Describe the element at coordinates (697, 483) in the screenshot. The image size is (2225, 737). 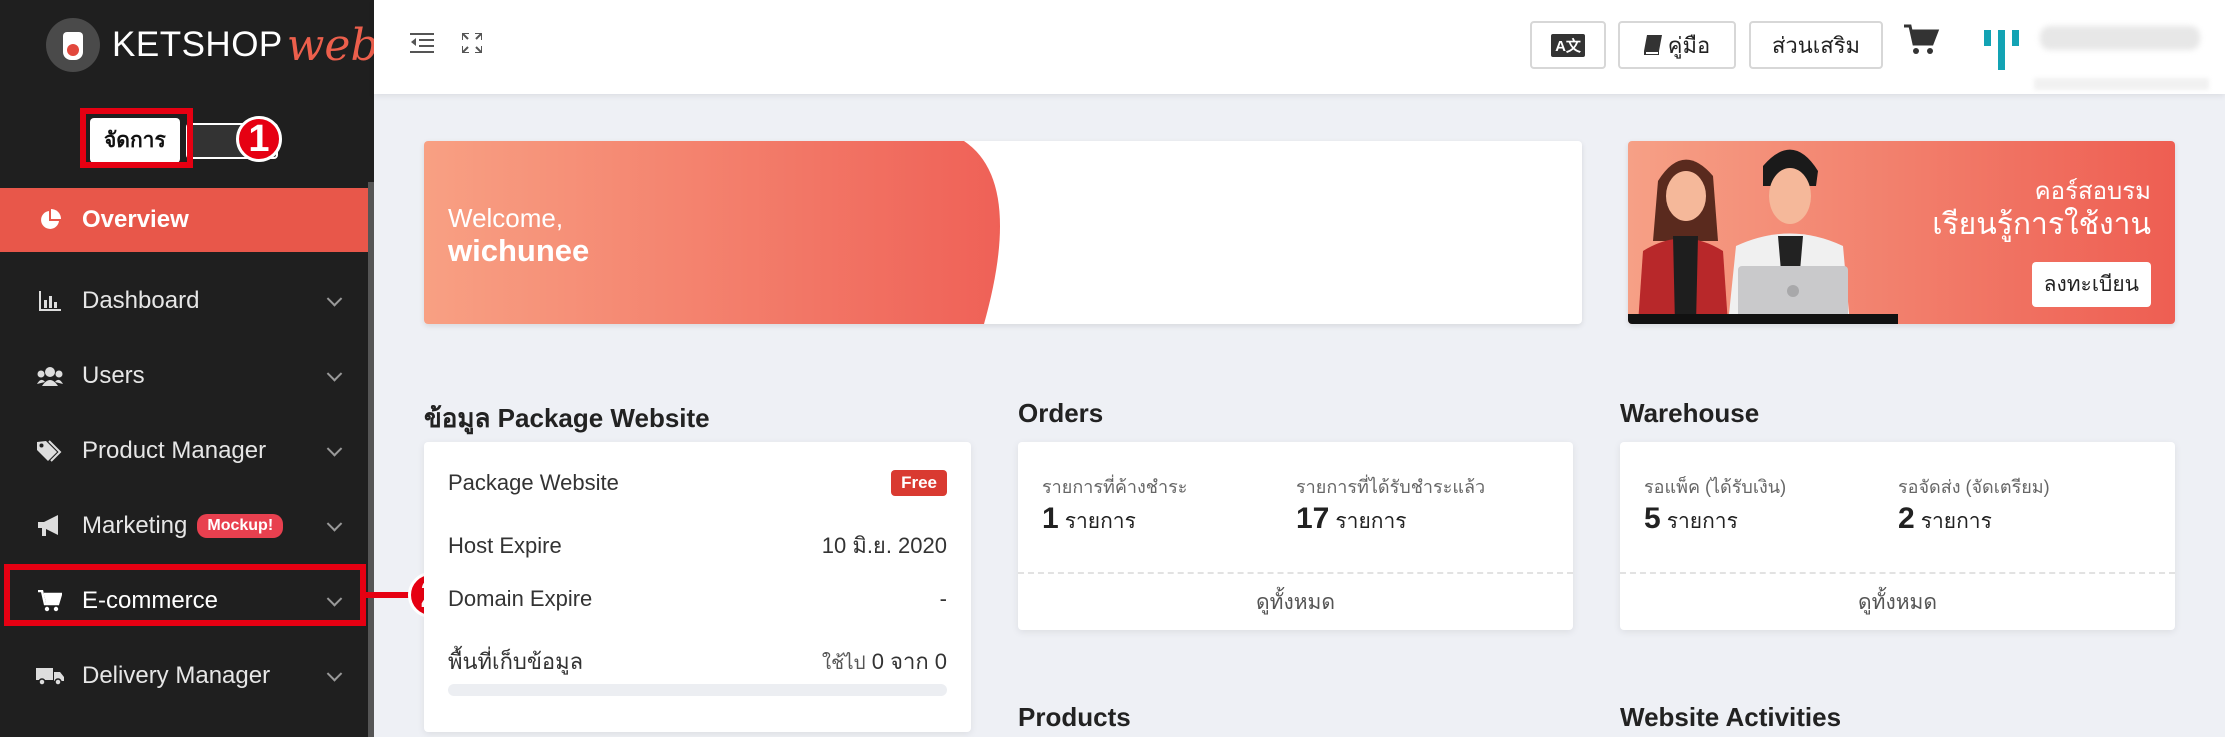
I see `package-row: Package Website Free` at that location.